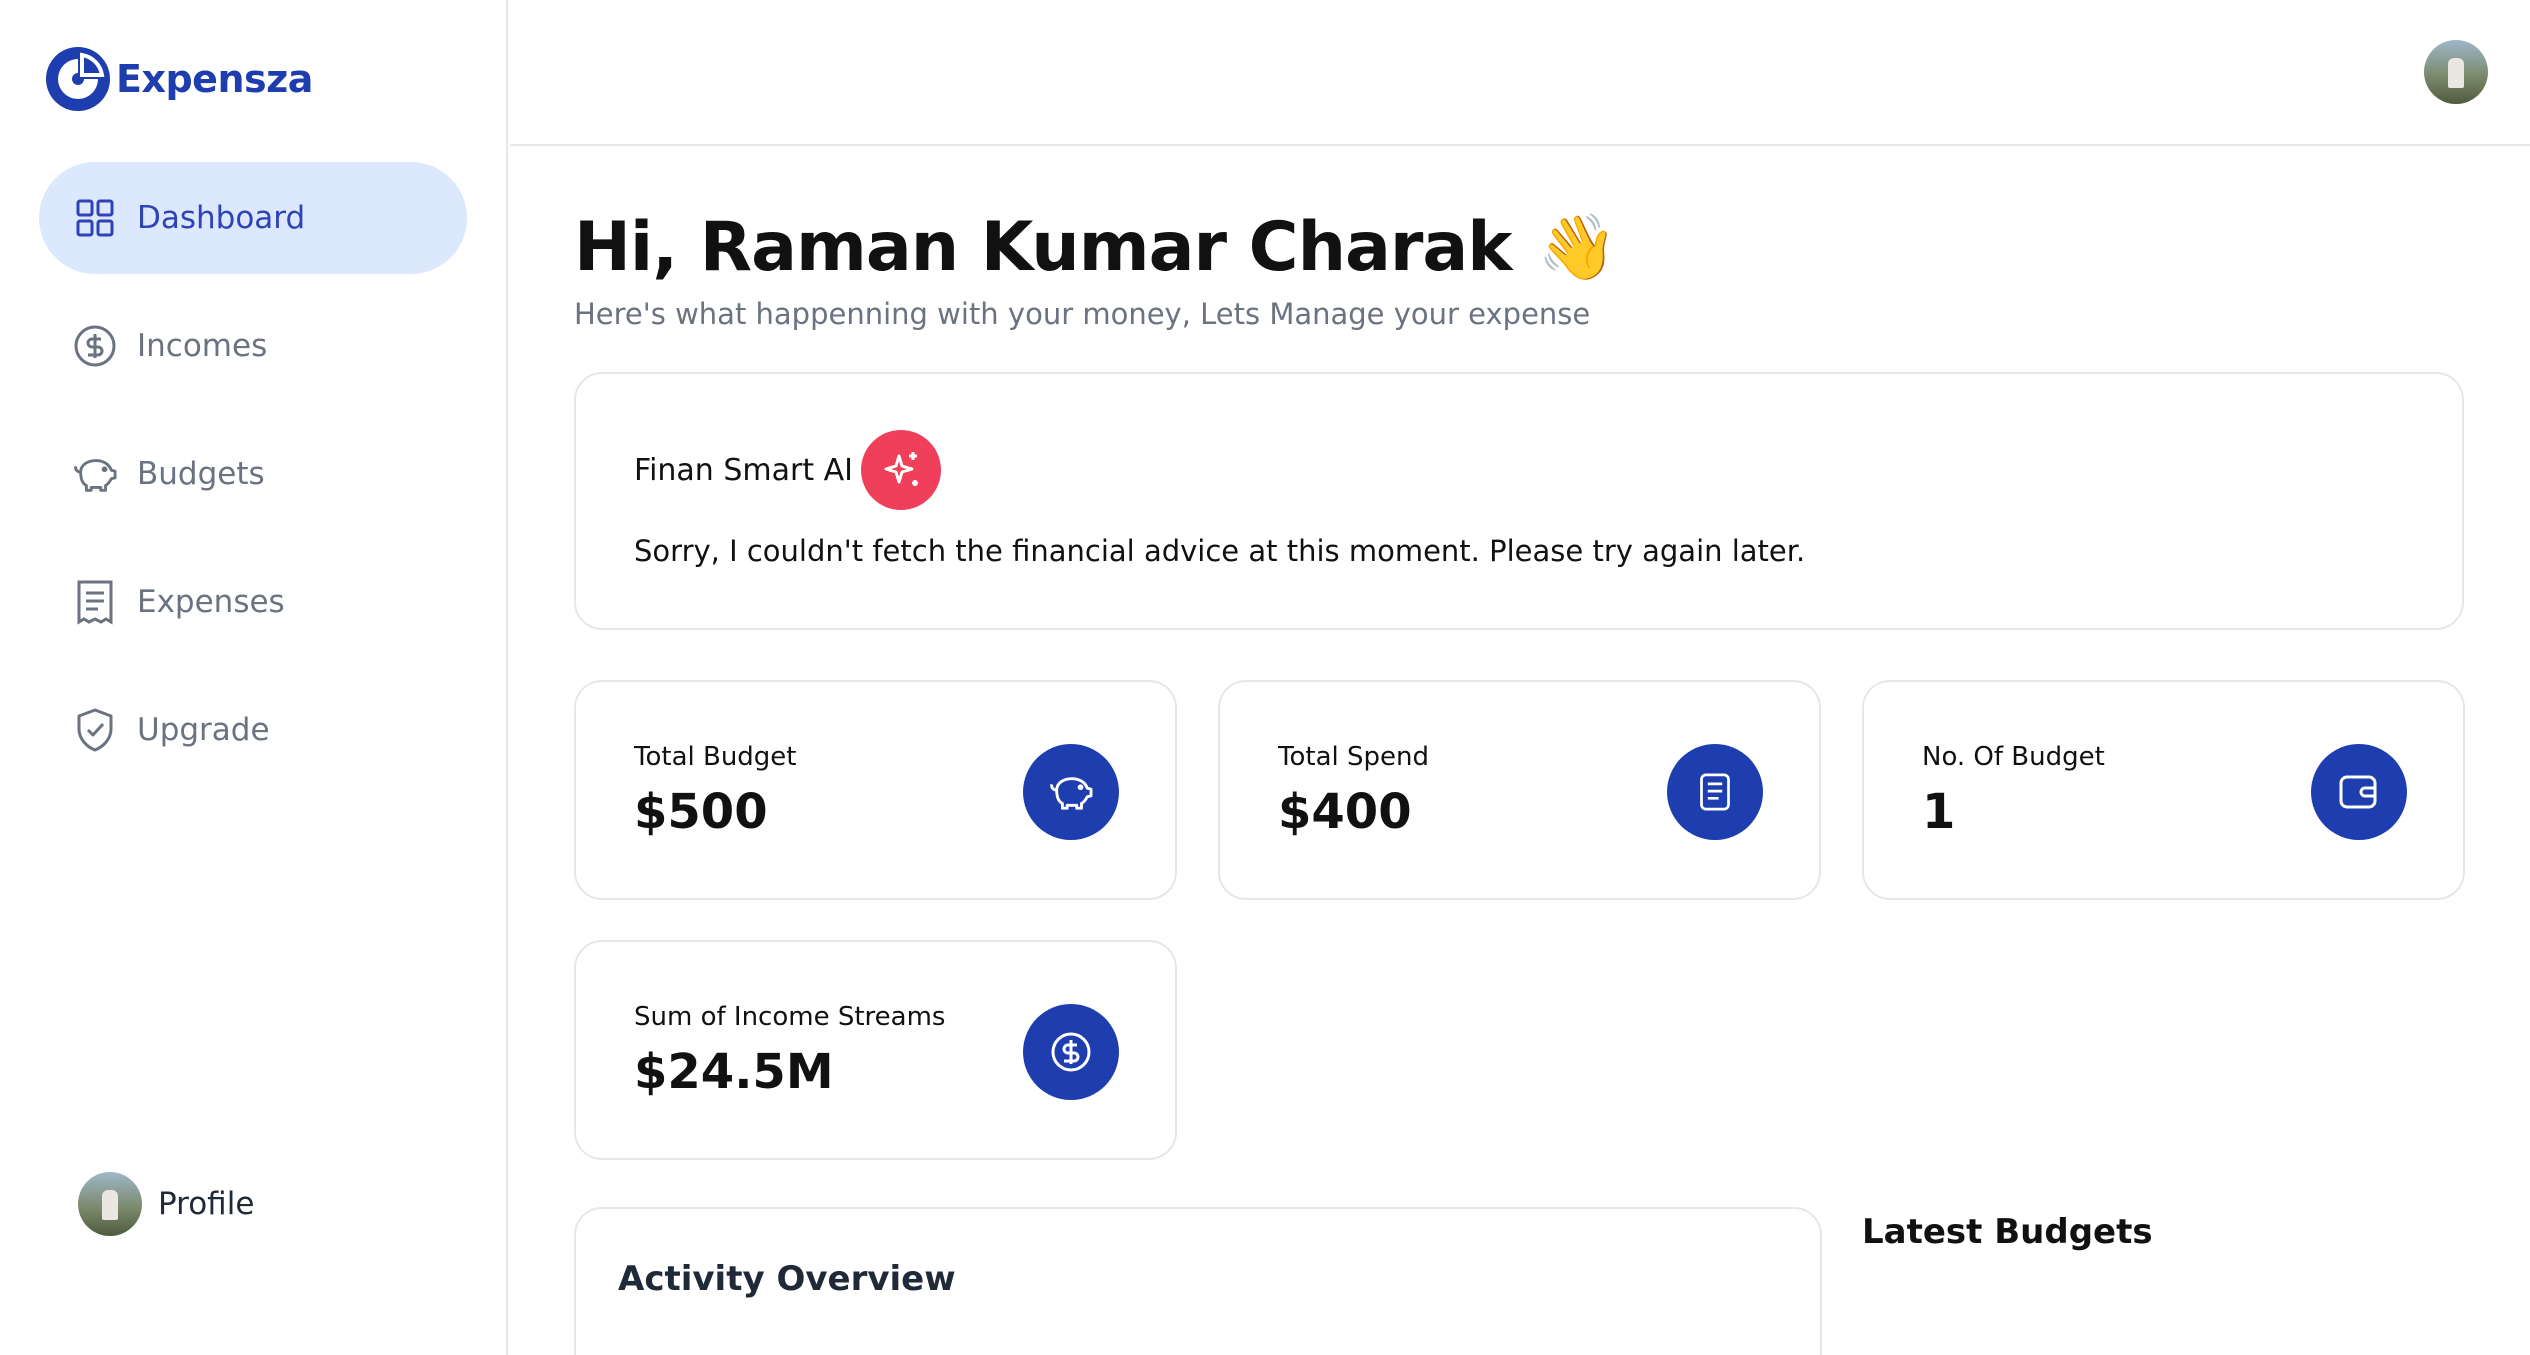  I want to click on stat-label: Sum of Income Streams, so click(790, 1017).